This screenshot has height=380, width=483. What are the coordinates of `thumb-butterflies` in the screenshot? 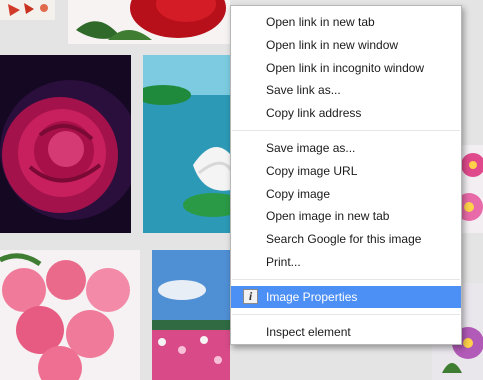 It's located at (27, 10).